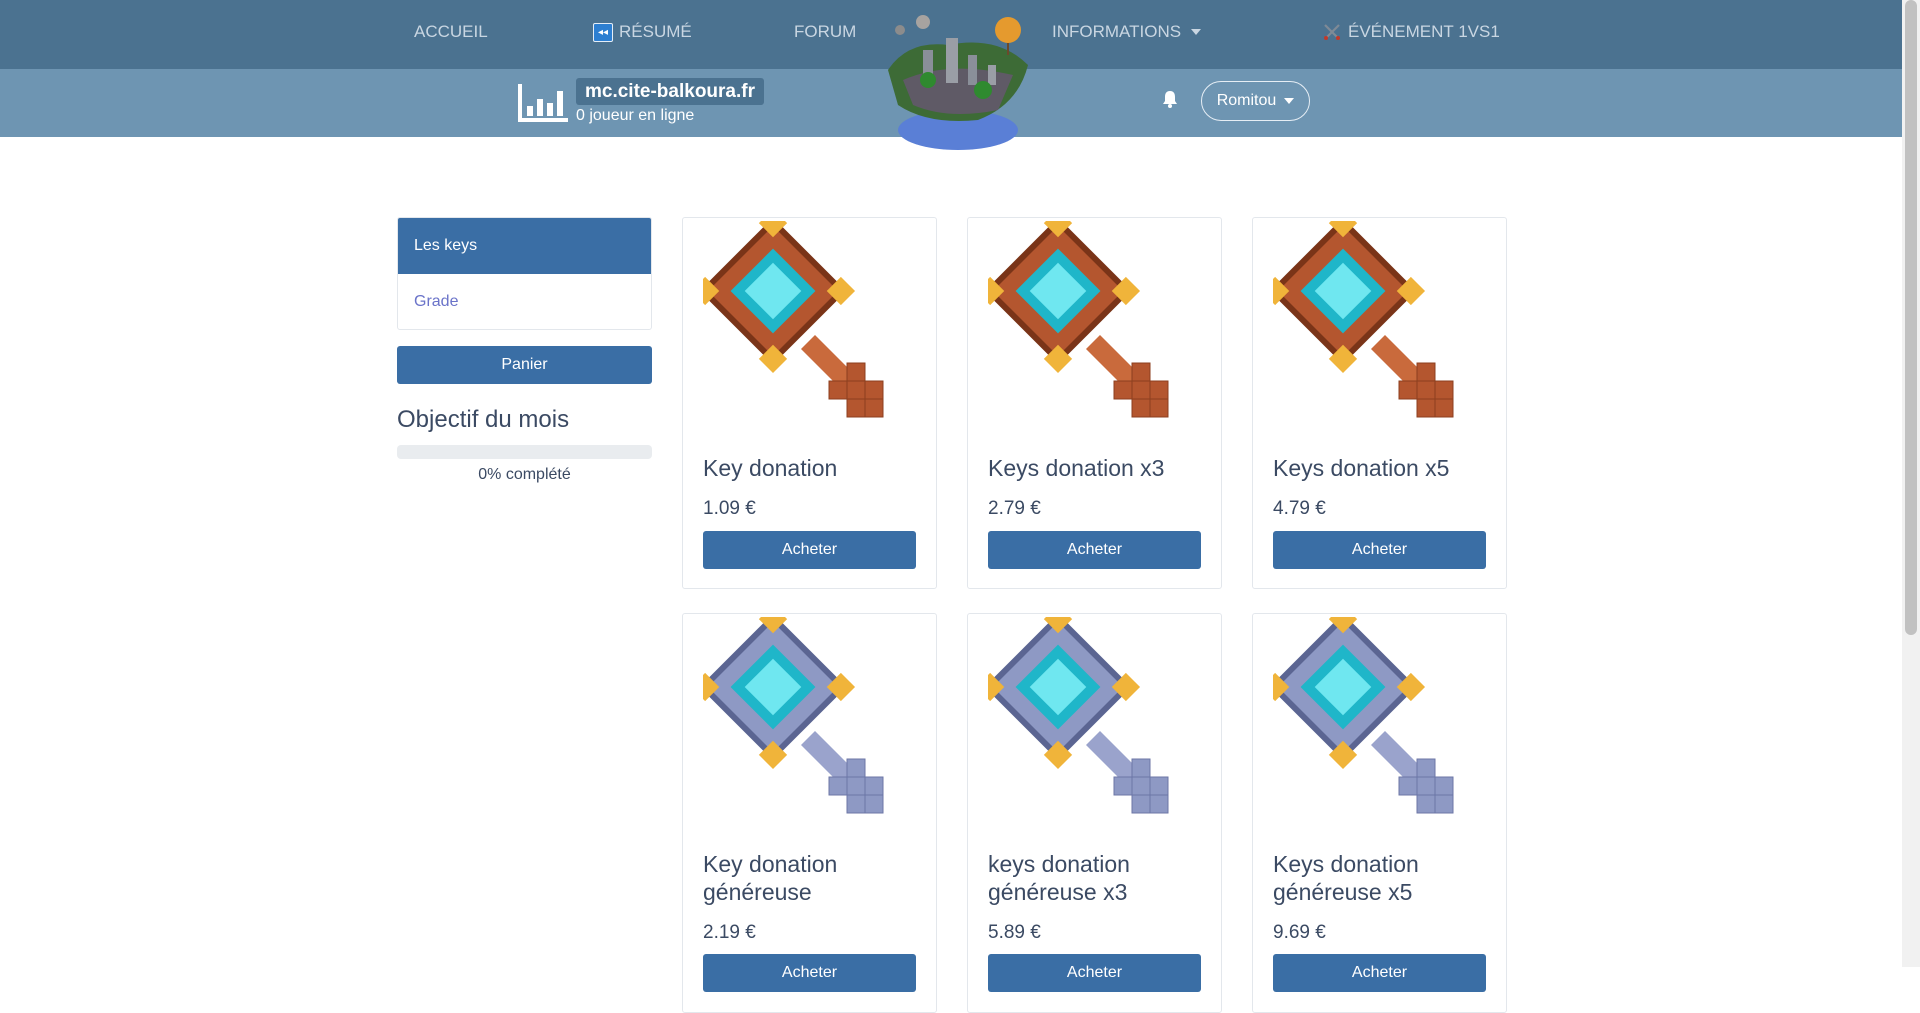 The image size is (1920, 1013). What do you see at coordinates (953, 82) in the screenshot?
I see `site-logo` at bounding box center [953, 82].